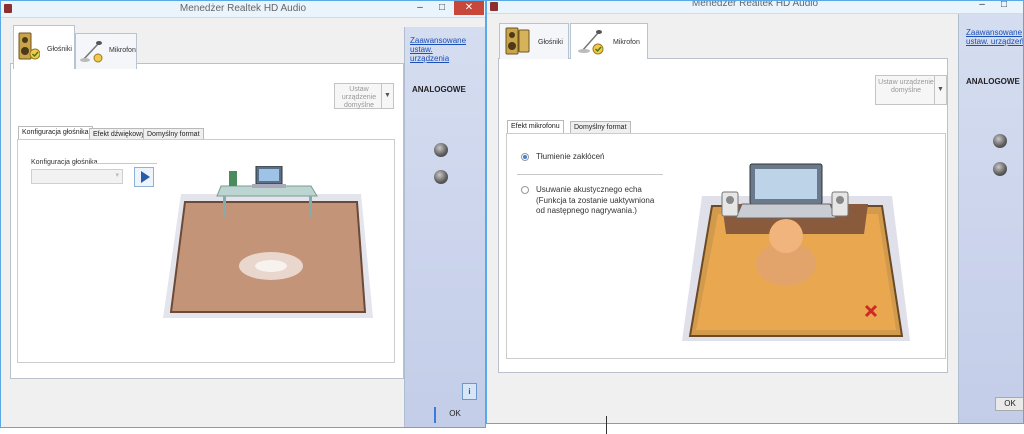 This screenshot has width=1024, height=434. I want to click on right-tab-microphone-label: Mikrofon, so click(626, 42).